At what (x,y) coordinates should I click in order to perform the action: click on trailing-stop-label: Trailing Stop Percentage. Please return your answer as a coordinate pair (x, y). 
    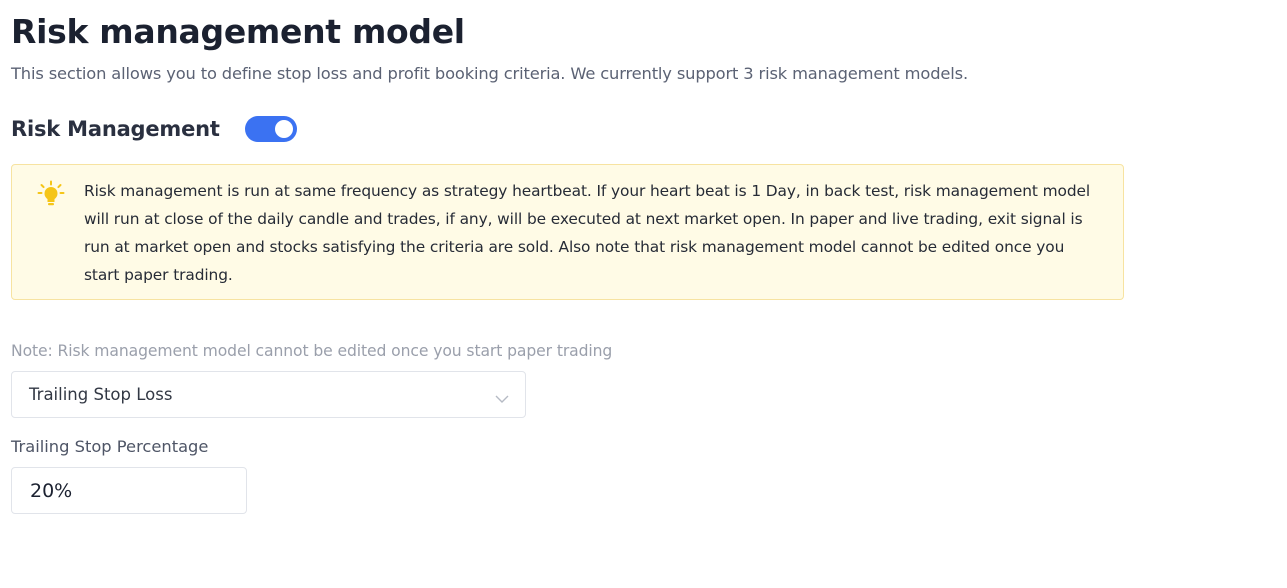
    Looking at the image, I should click on (110, 446).